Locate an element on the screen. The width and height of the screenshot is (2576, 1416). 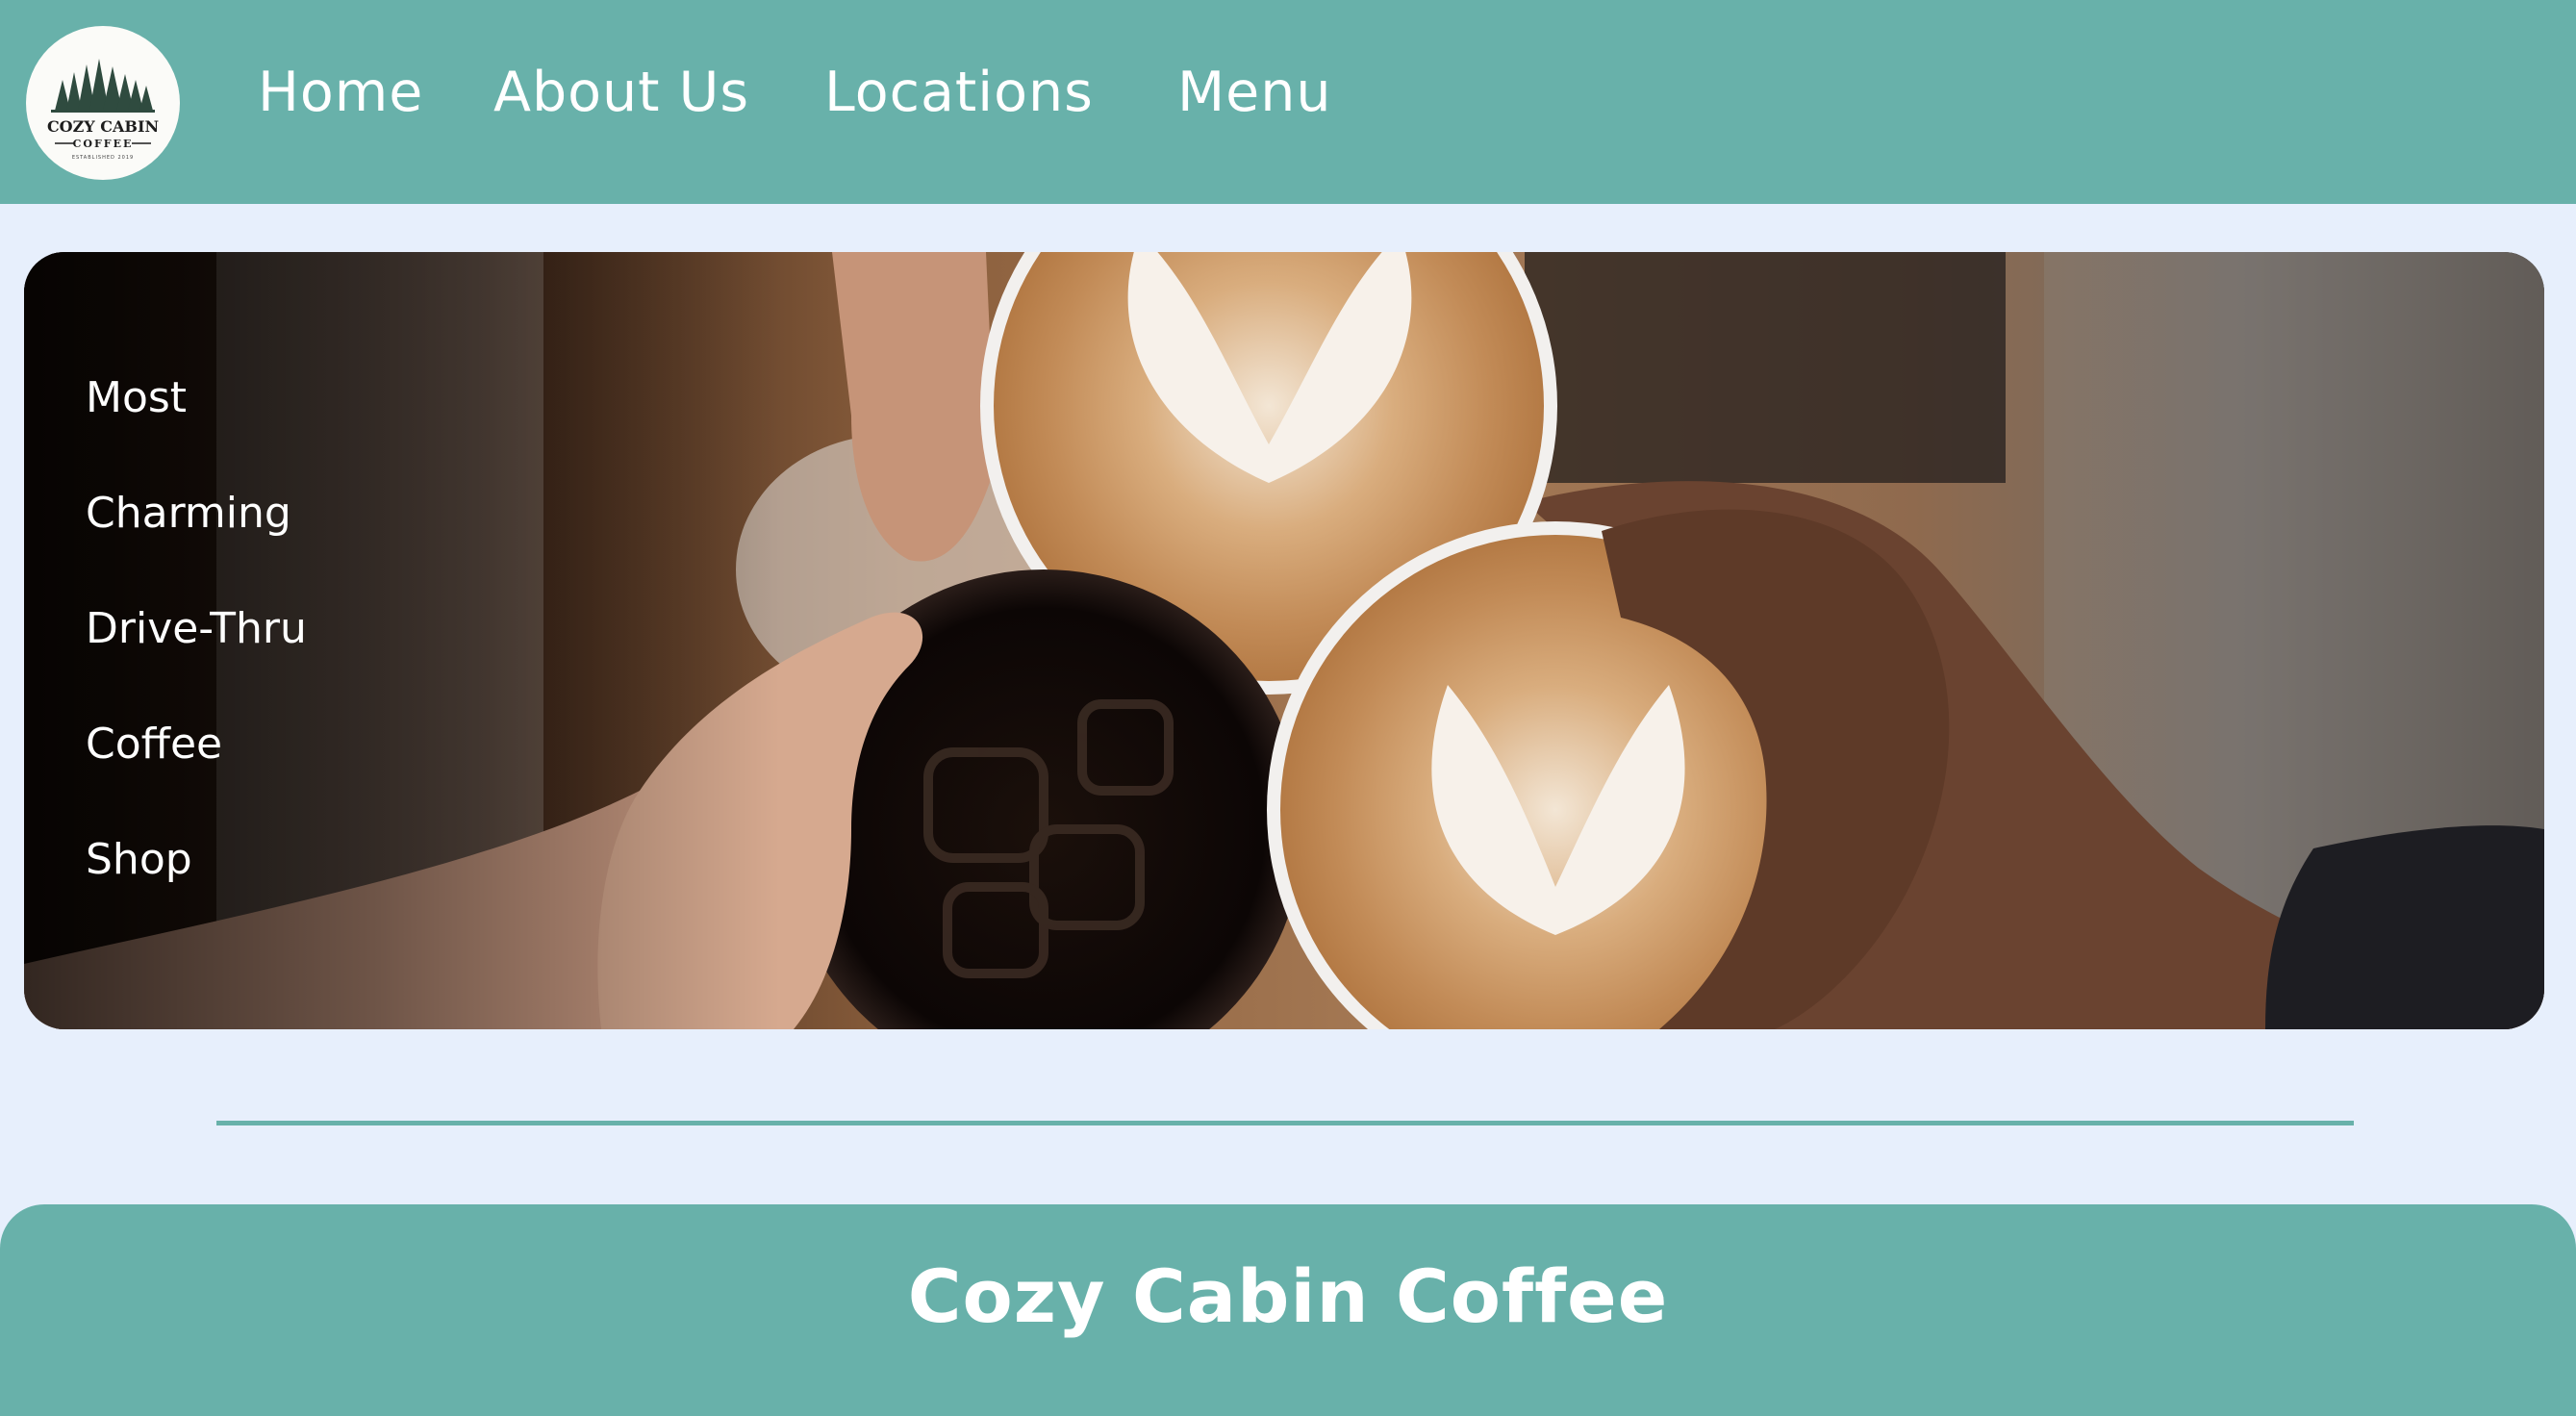
section-divider is located at coordinates (1285, 1123).